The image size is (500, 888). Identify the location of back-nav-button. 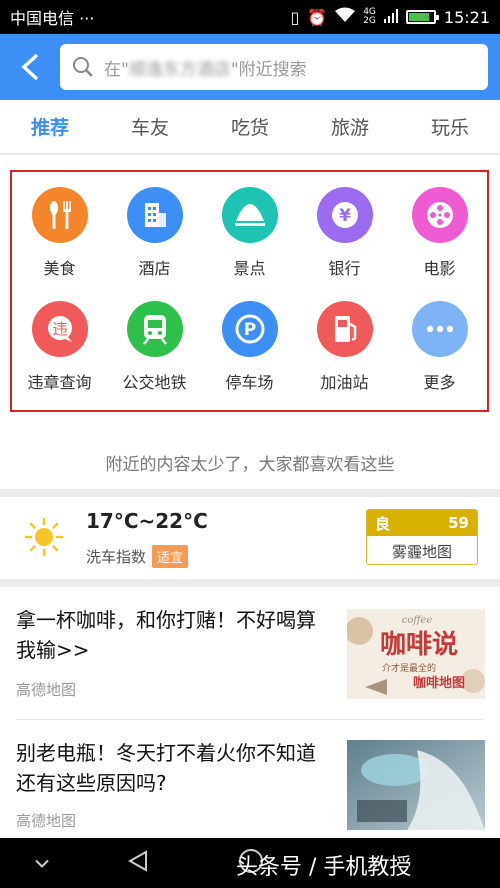
(138, 863).